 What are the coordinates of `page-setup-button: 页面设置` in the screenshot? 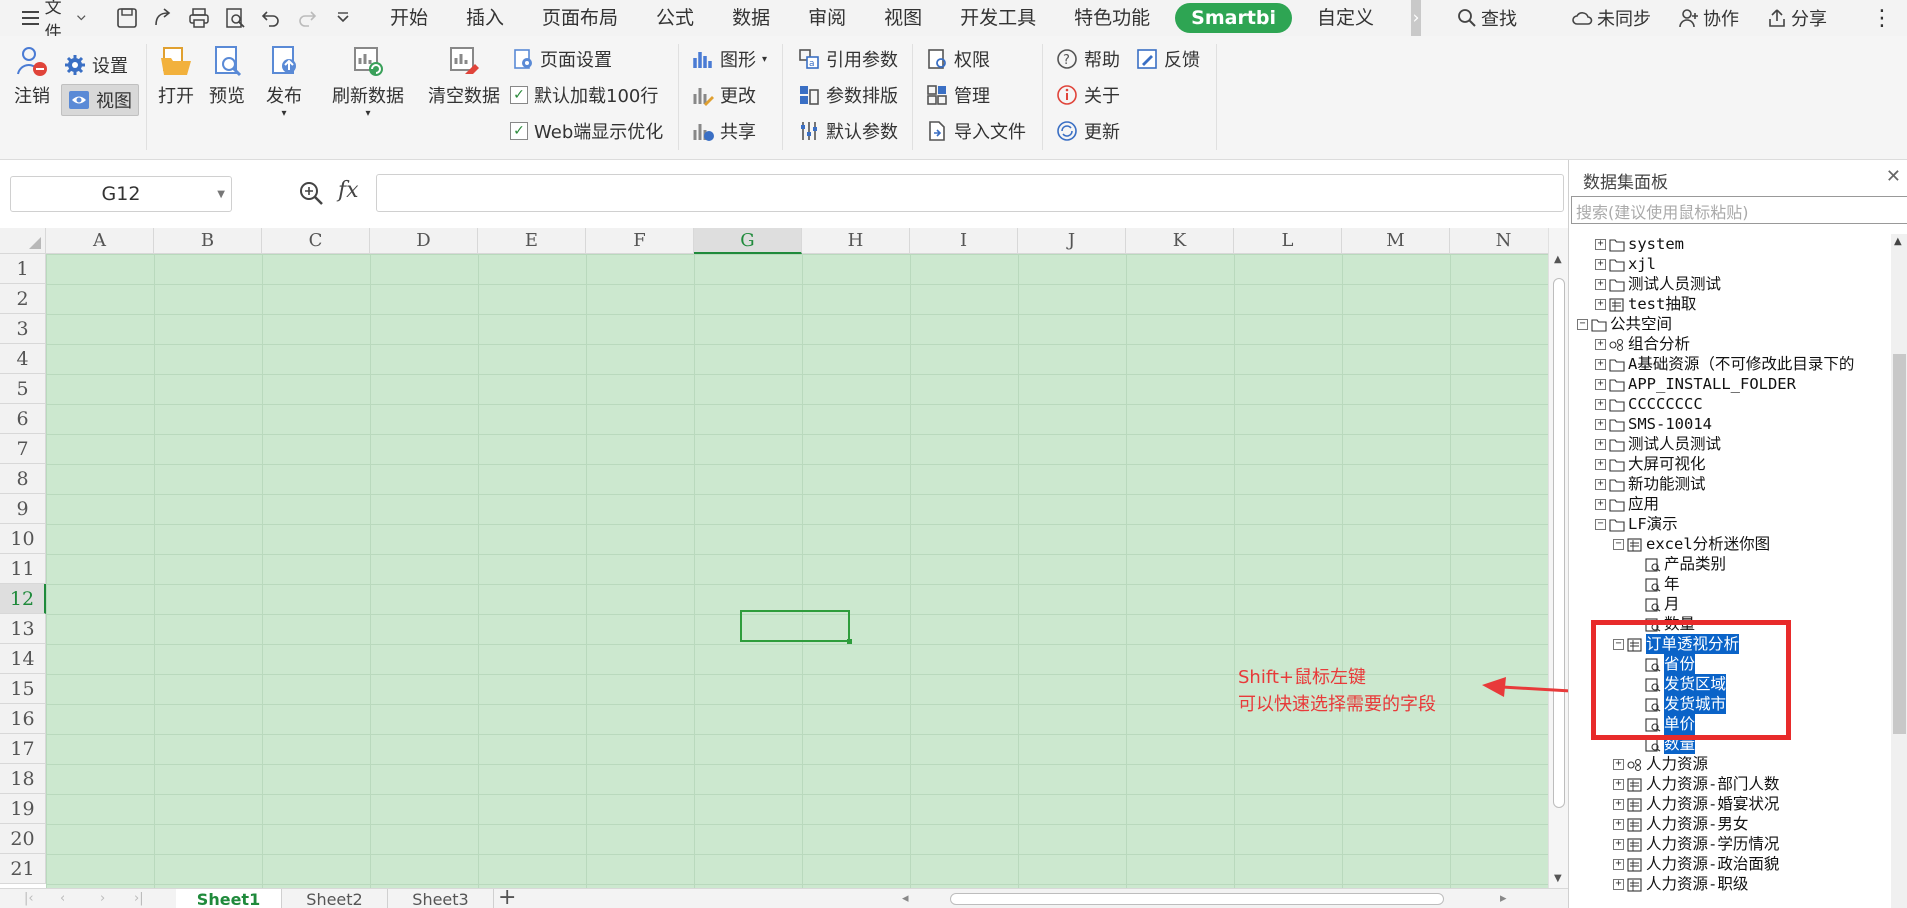 It's located at (562, 59).